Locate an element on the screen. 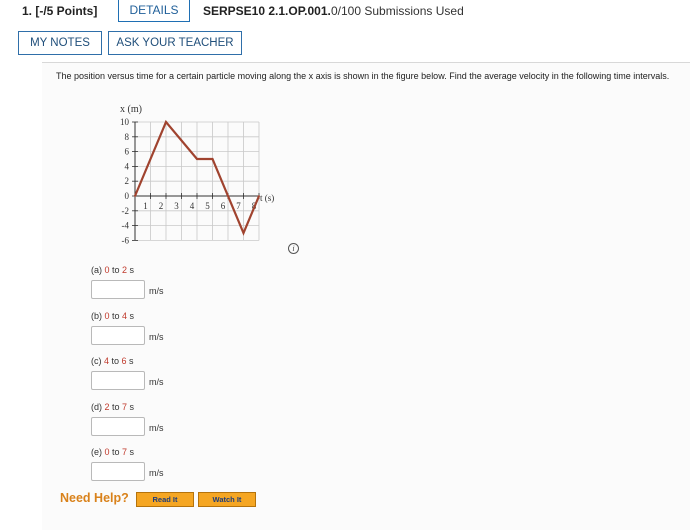 This screenshot has width=700, height=530. x-axis-label: t (s) is located at coordinates (267, 198).